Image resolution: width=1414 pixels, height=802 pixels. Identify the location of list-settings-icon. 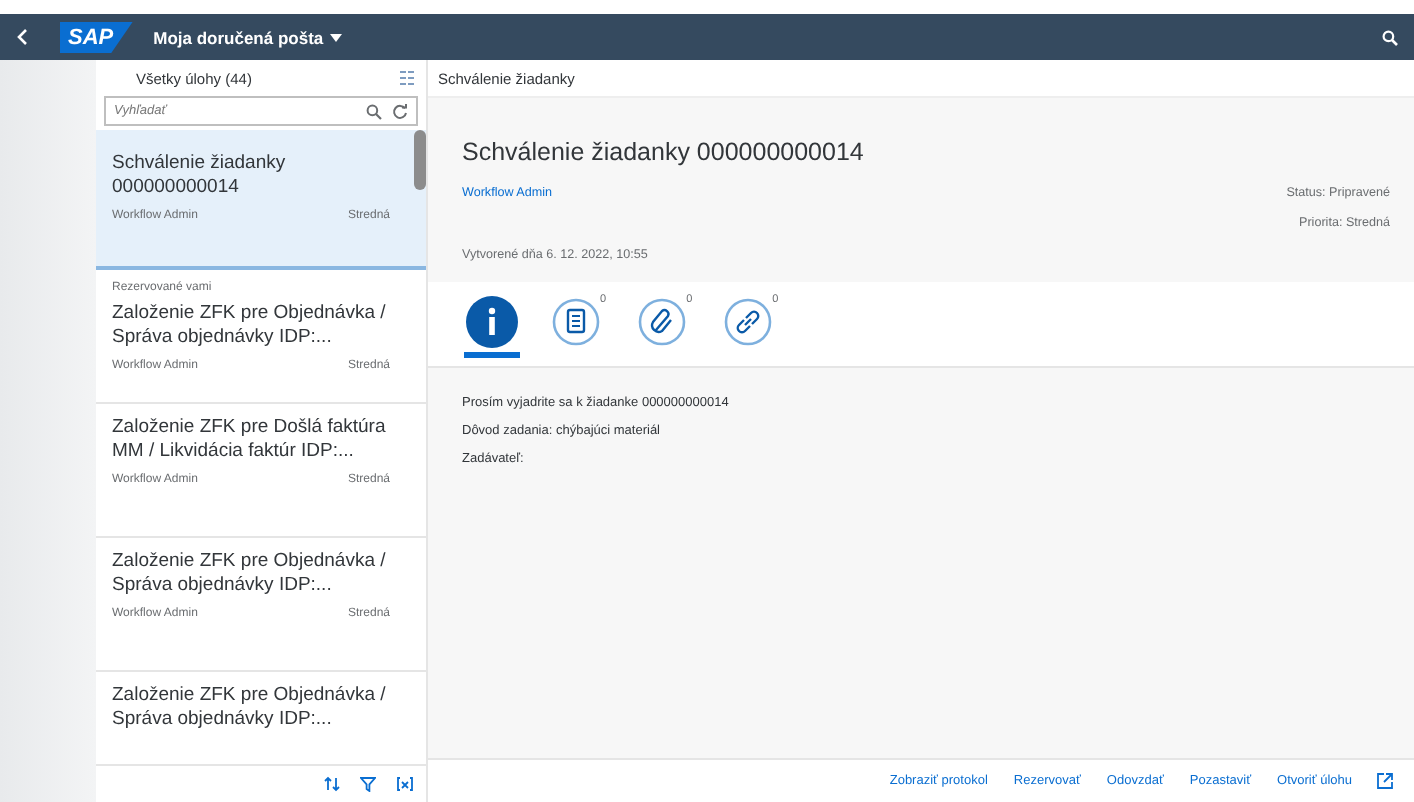
(407, 78).